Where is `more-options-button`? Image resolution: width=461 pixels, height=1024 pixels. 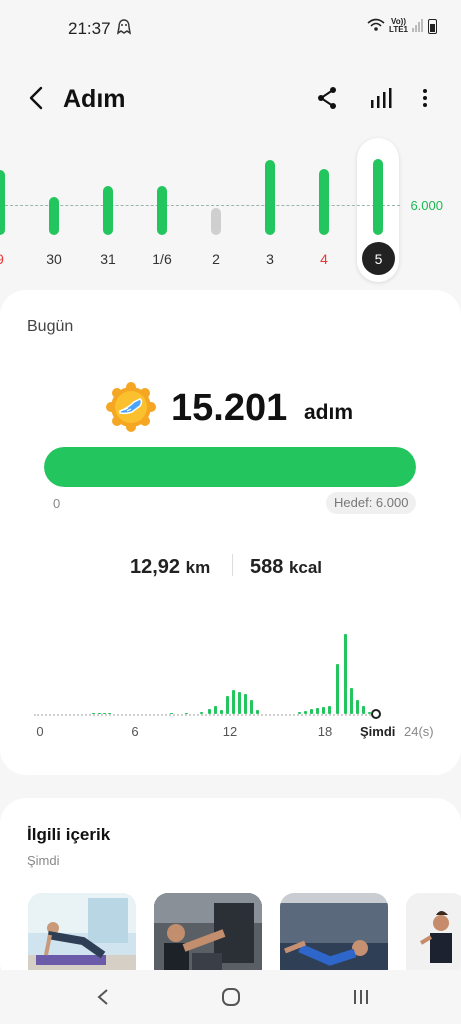 more-options-button is located at coordinates (425, 98).